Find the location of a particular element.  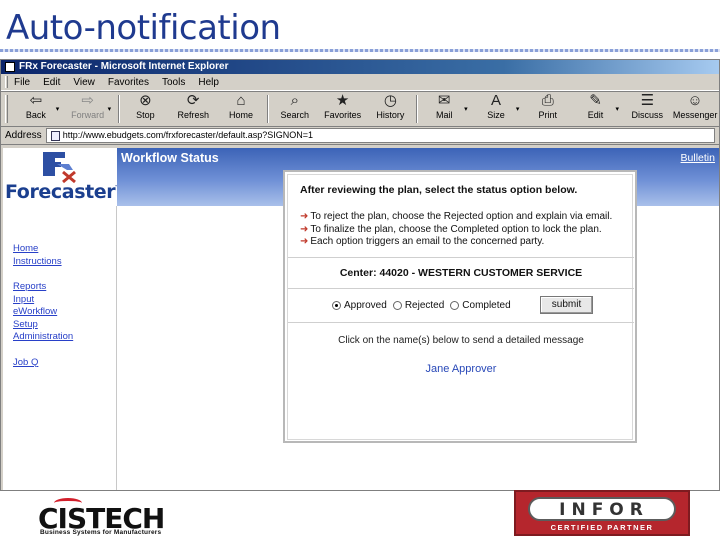

radio-button-selected is located at coordinates (336, 305).